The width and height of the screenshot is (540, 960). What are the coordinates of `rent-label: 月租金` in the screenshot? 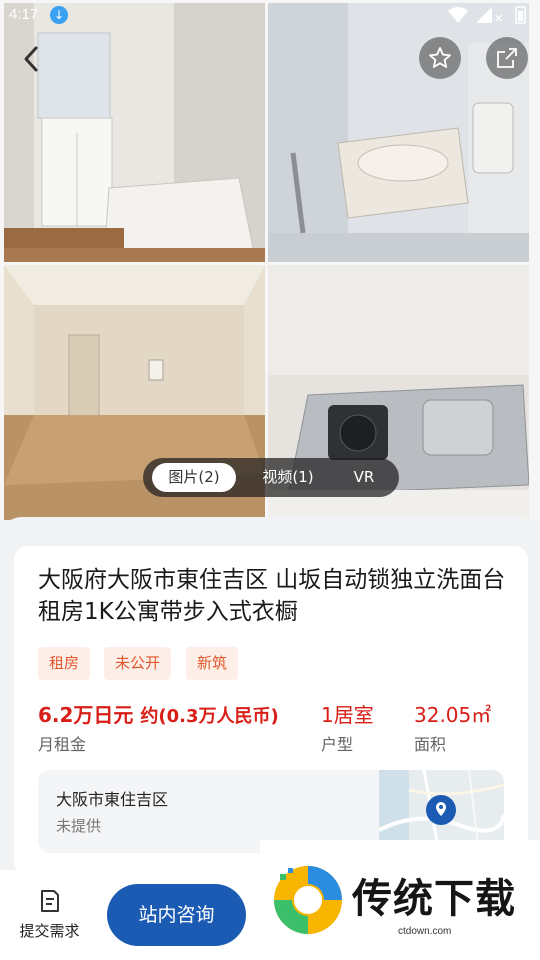 It's located at (62, 744).